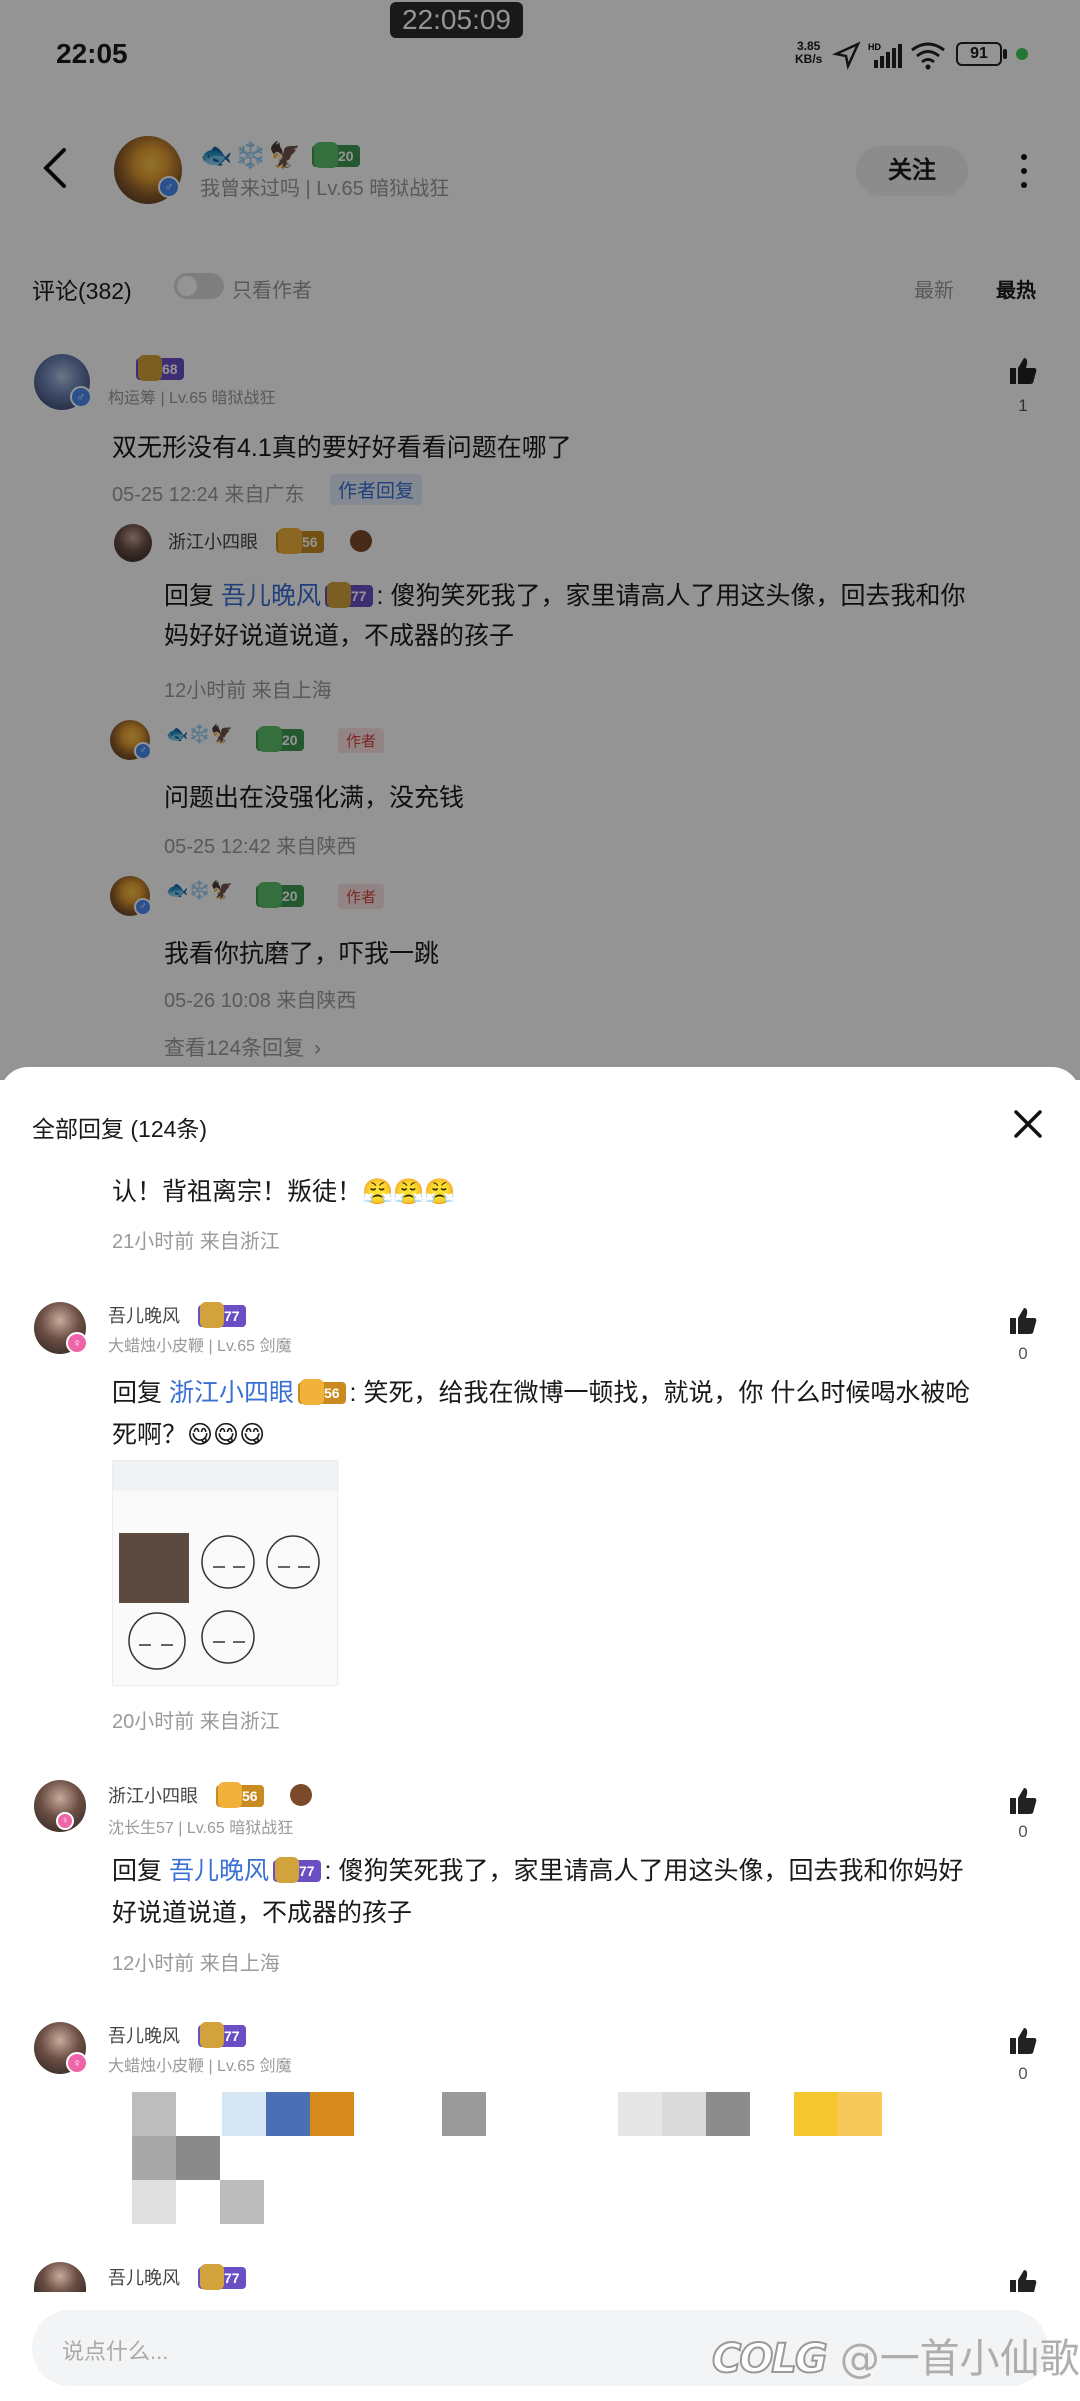 Image resolution: width=1080 pixels, height=2401 pixels. What do you see at coordinates (196, 1722) in the screenshot?
I see `reply-meta: 20小时前 来自浙江` at bounding box center [196, 1722].